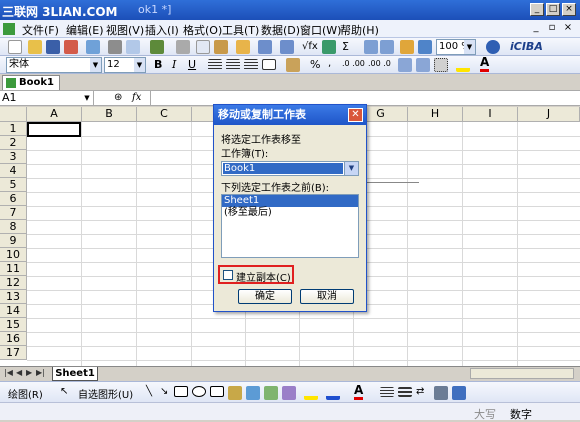  I want to click on column-header: B, so click(109, 114).